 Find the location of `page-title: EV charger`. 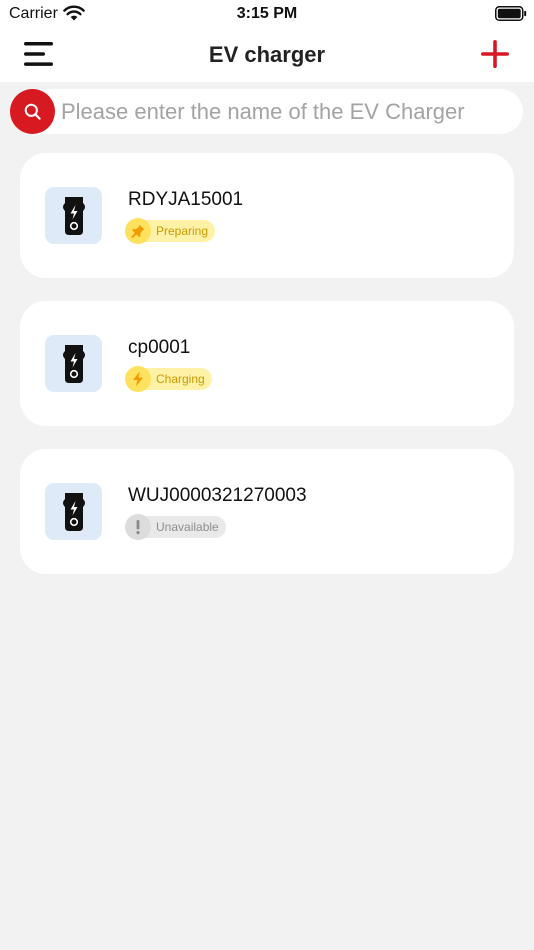

page-title: EV charger is located at coordinates (267, 54).